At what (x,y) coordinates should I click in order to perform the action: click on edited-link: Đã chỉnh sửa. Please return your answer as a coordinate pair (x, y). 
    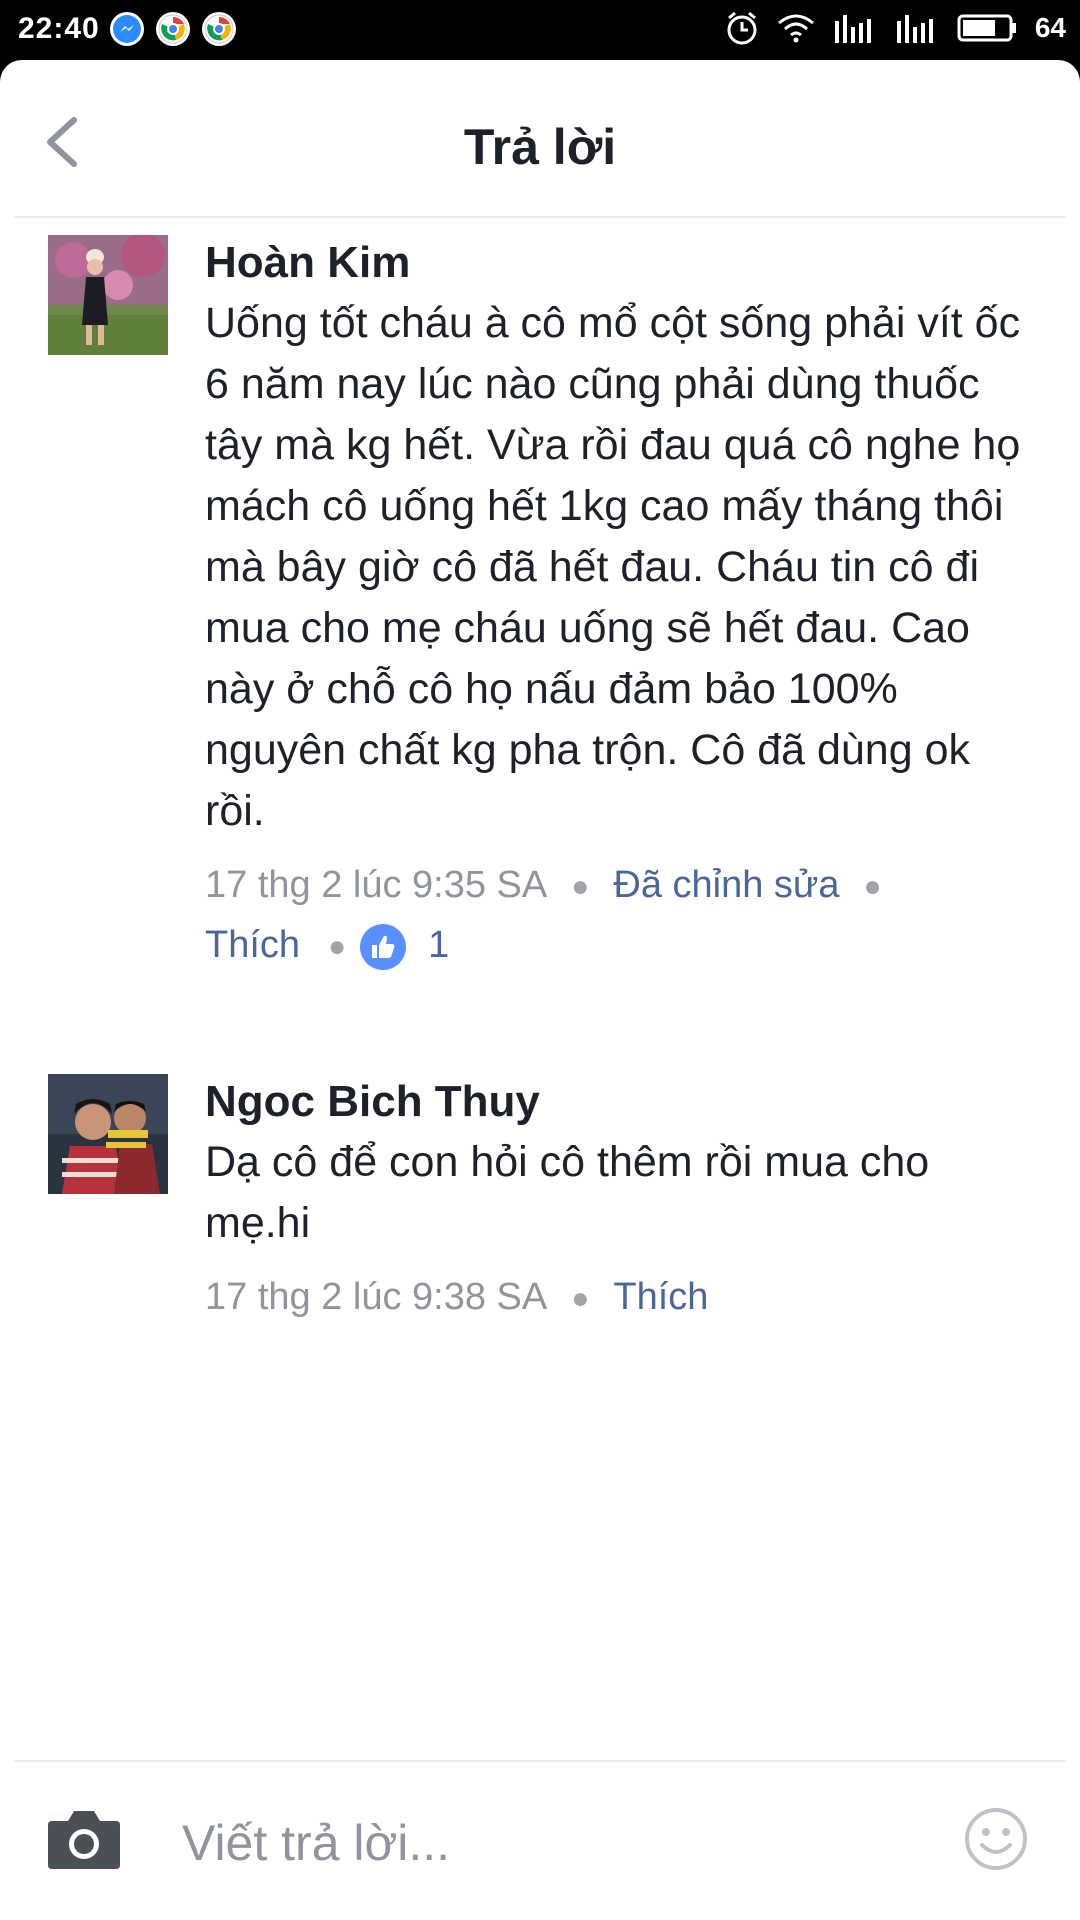
    Looking at the image, I should click on (726, 885).